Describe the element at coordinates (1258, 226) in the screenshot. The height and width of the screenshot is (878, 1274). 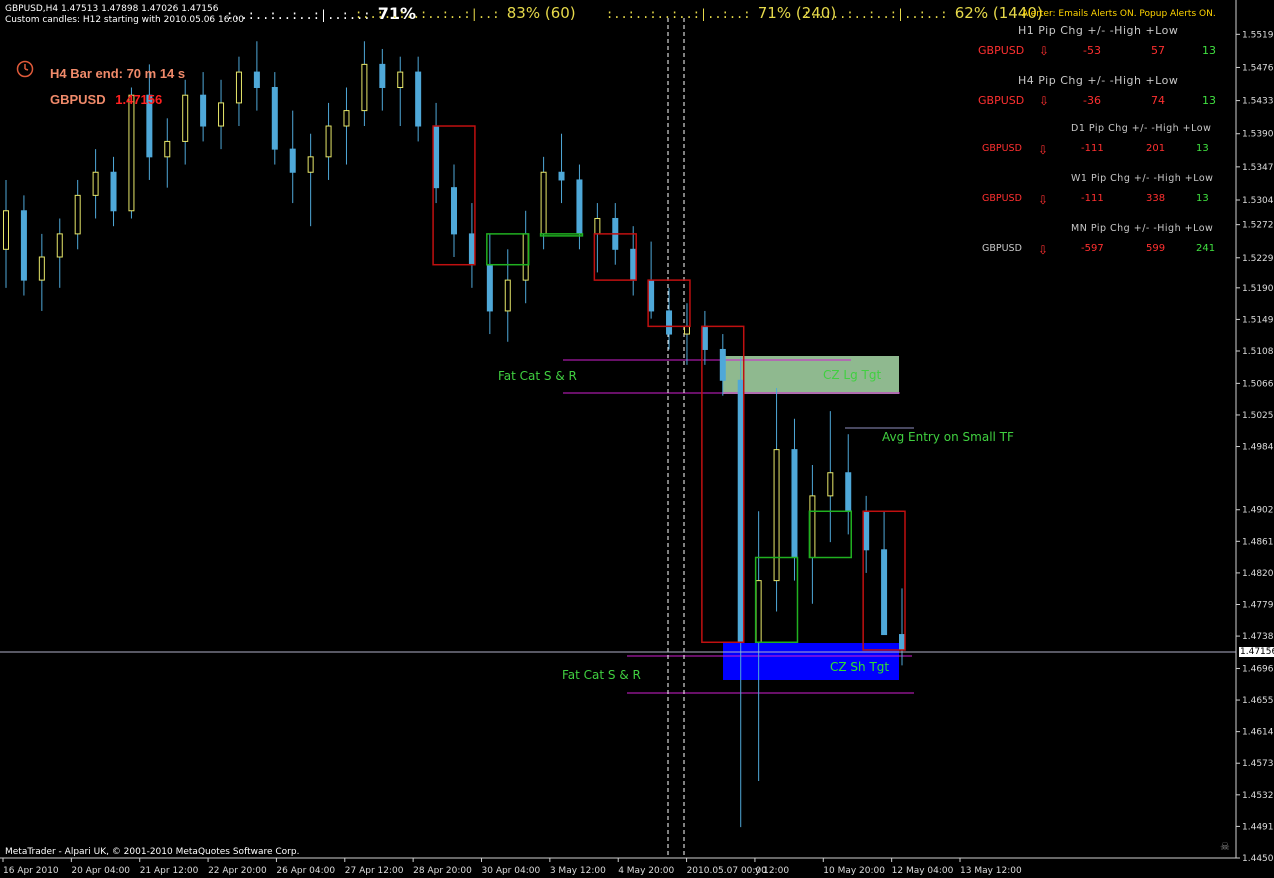
I see `price-tick-label: 1.52720` at that location.